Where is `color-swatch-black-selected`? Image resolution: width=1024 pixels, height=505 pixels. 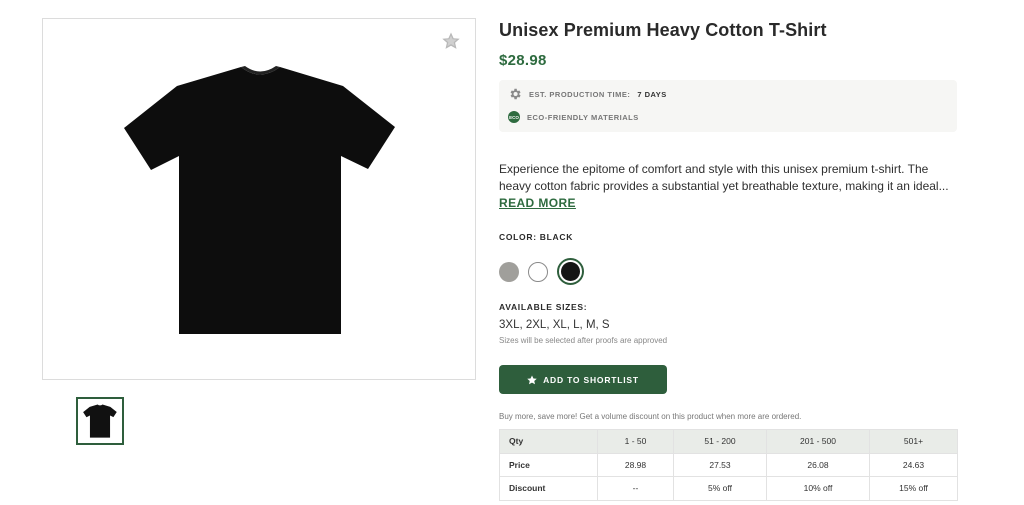
color-swatch-black-selected is located at coordinates (570, 271).